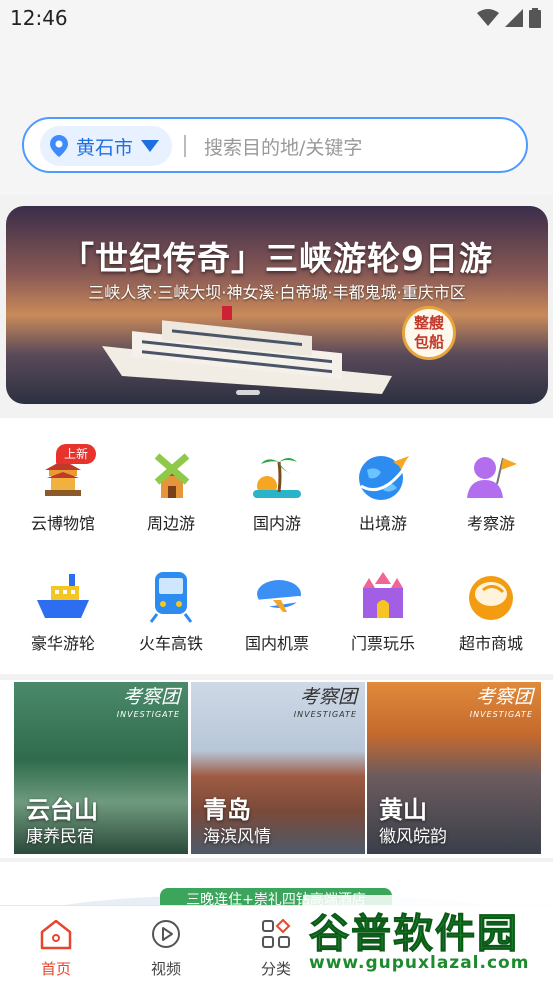 The height and width of the screenshot is (984, 553). I want to click on watermark-name: 谷普软件园, so click(414, 934).